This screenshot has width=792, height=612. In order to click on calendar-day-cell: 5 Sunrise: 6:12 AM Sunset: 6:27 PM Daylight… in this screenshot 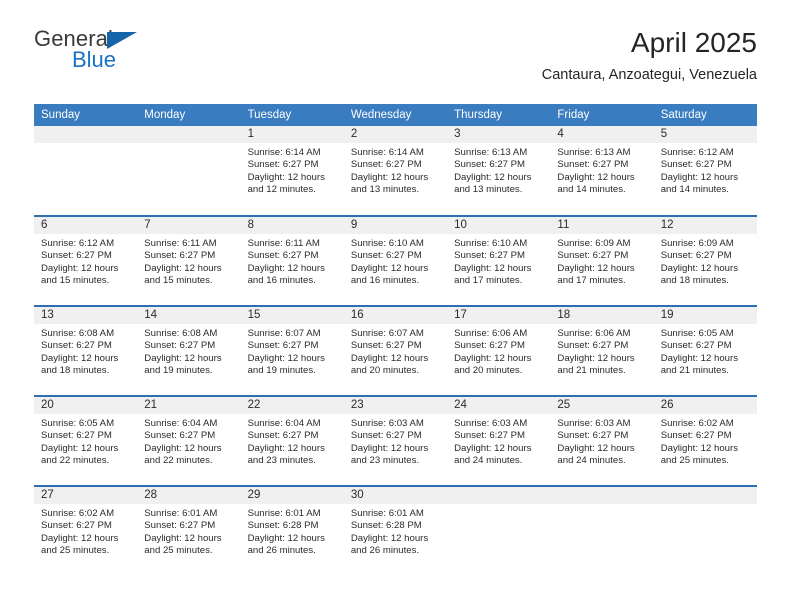, I will do `click(705, 171)`.